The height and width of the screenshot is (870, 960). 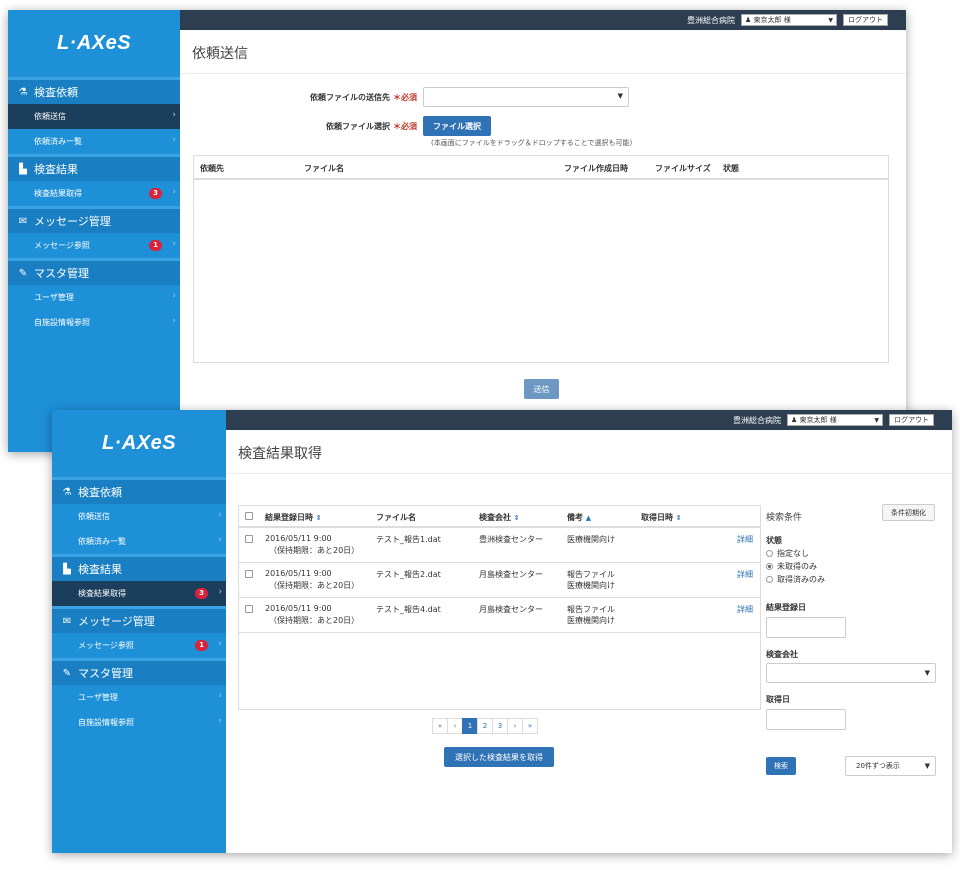 I want to click on results-table-header: 結果登録日時 ⇕ ファイル名 検査会社 ⇕ 備考 ▲ 取得日時 ⇕, so click(x=499, y=517).